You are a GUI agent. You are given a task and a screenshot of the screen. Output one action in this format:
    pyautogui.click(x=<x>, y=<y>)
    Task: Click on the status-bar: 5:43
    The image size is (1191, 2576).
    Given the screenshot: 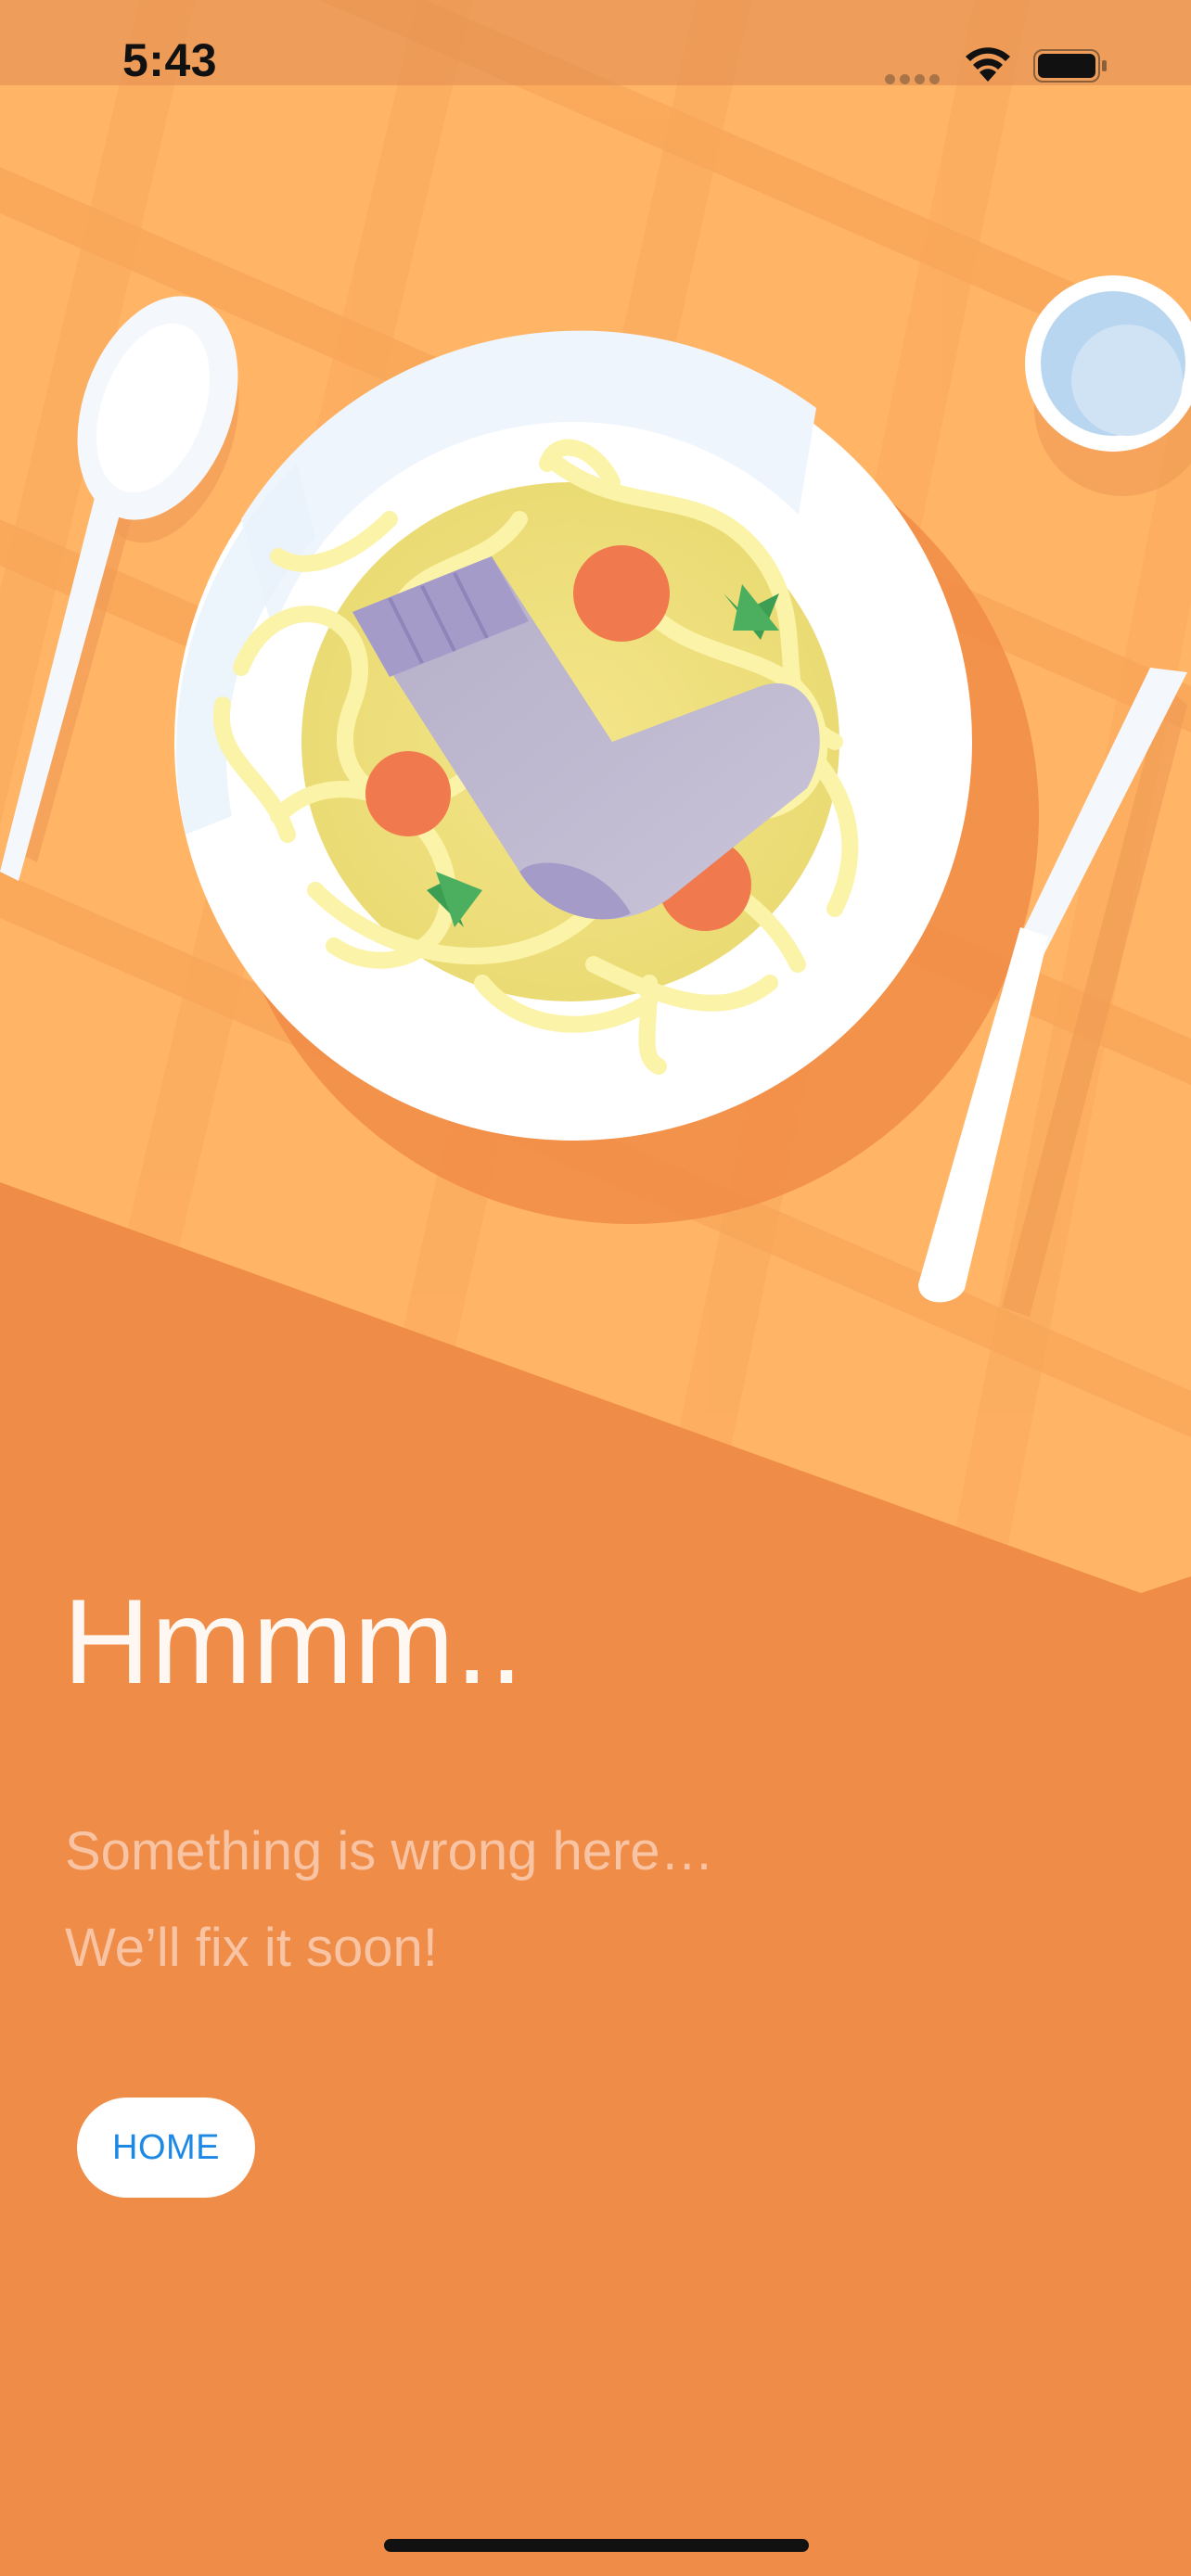 What is the action you would take?
    pyautogui.click(x=595, y=43)
    